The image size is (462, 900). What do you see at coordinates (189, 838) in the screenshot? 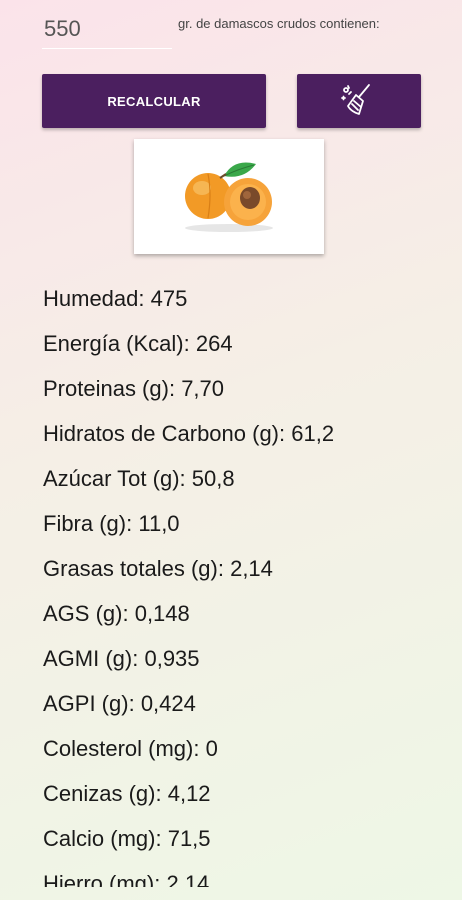
I see `nutrient-value: 71,5` at bounding box center [189, 838].